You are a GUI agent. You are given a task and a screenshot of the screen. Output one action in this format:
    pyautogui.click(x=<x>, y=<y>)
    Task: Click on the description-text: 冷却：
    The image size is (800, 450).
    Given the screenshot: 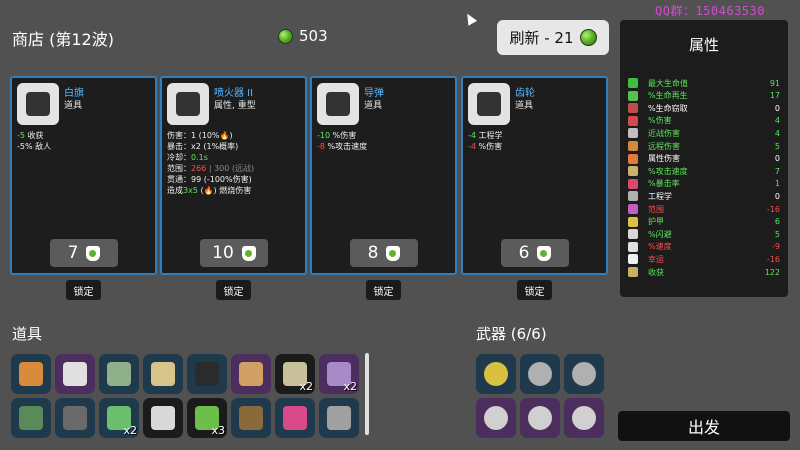 What is the action you would take?
    pyautogui.click(x=179, y=157)
    